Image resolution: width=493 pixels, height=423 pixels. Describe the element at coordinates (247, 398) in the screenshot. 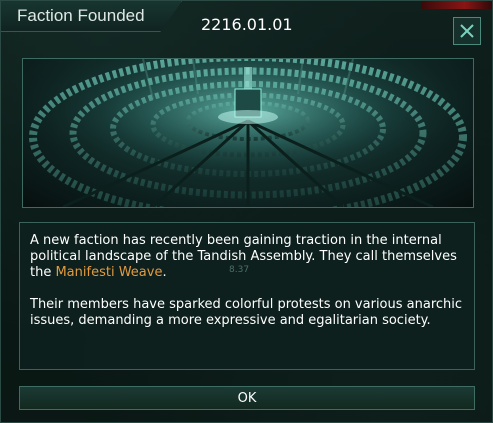

I see `ok-button: OK` at that location.